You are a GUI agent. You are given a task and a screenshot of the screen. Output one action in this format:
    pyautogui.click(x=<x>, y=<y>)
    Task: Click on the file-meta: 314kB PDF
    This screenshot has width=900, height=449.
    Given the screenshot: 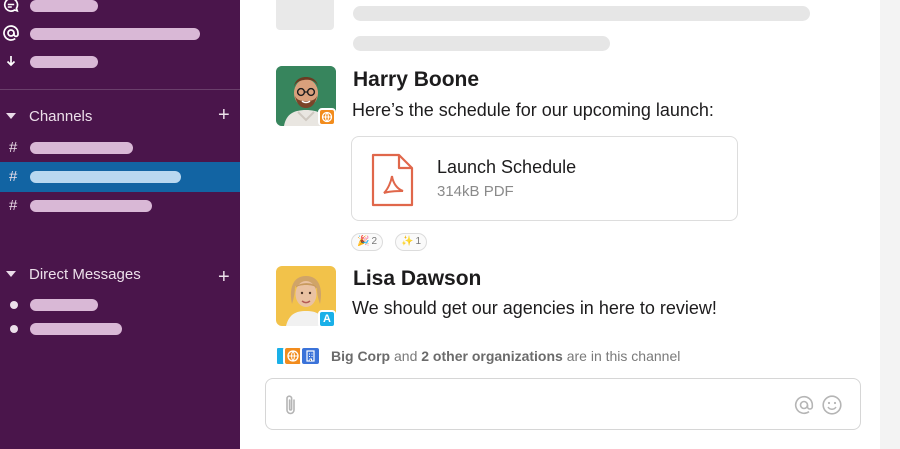 What is the action you would take?
    pyautogui.click(x=475, y=191)
    